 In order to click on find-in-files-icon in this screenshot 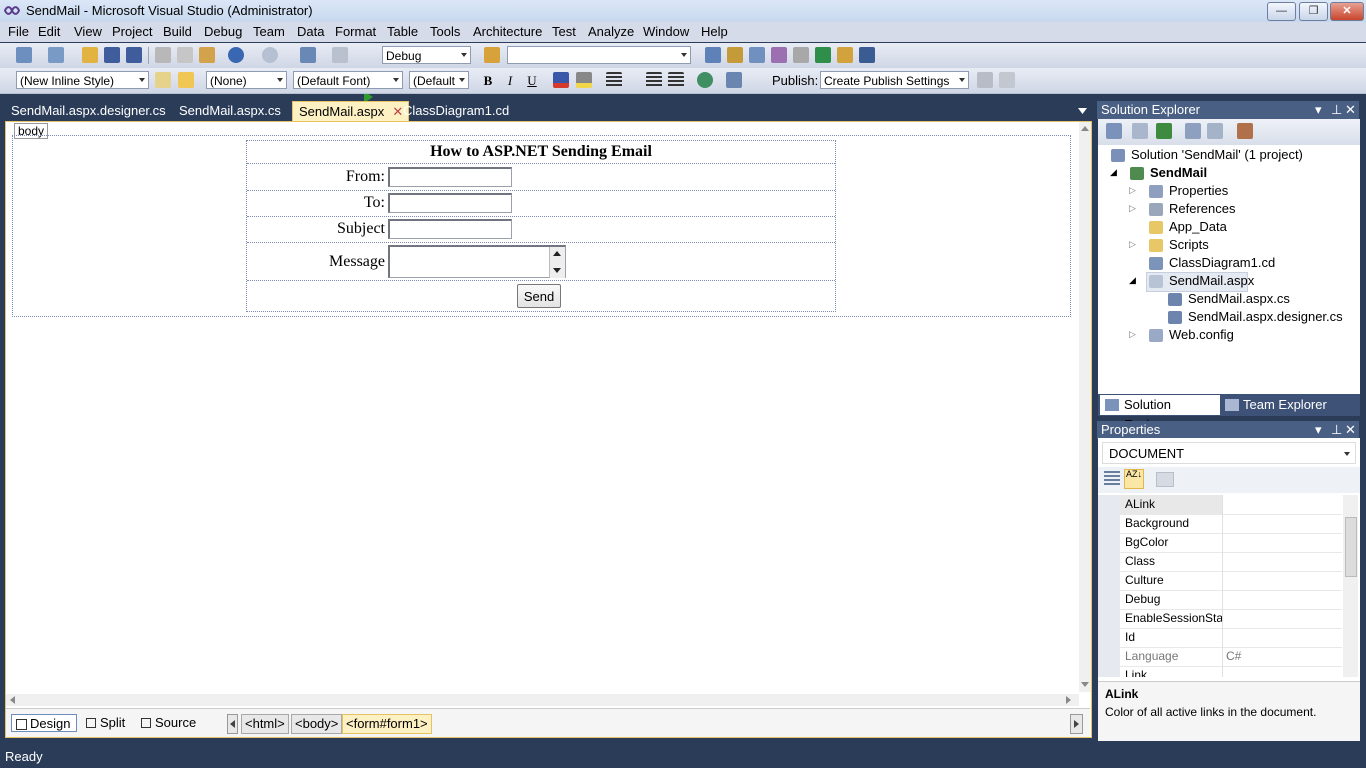, I will do `click(492, 55)`.